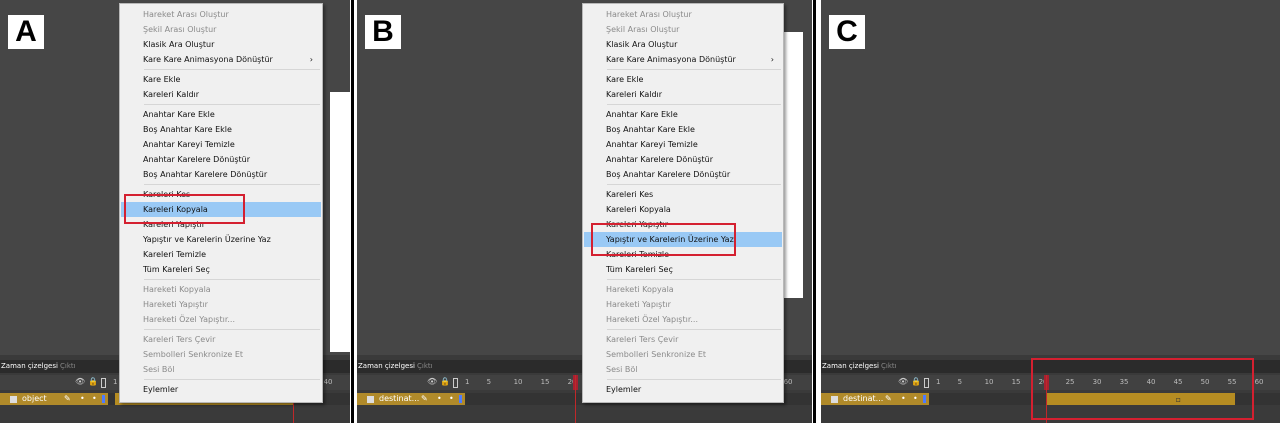  I want to click on menu-item-label: Klasik Ara Oluştur, so click(179, 44).